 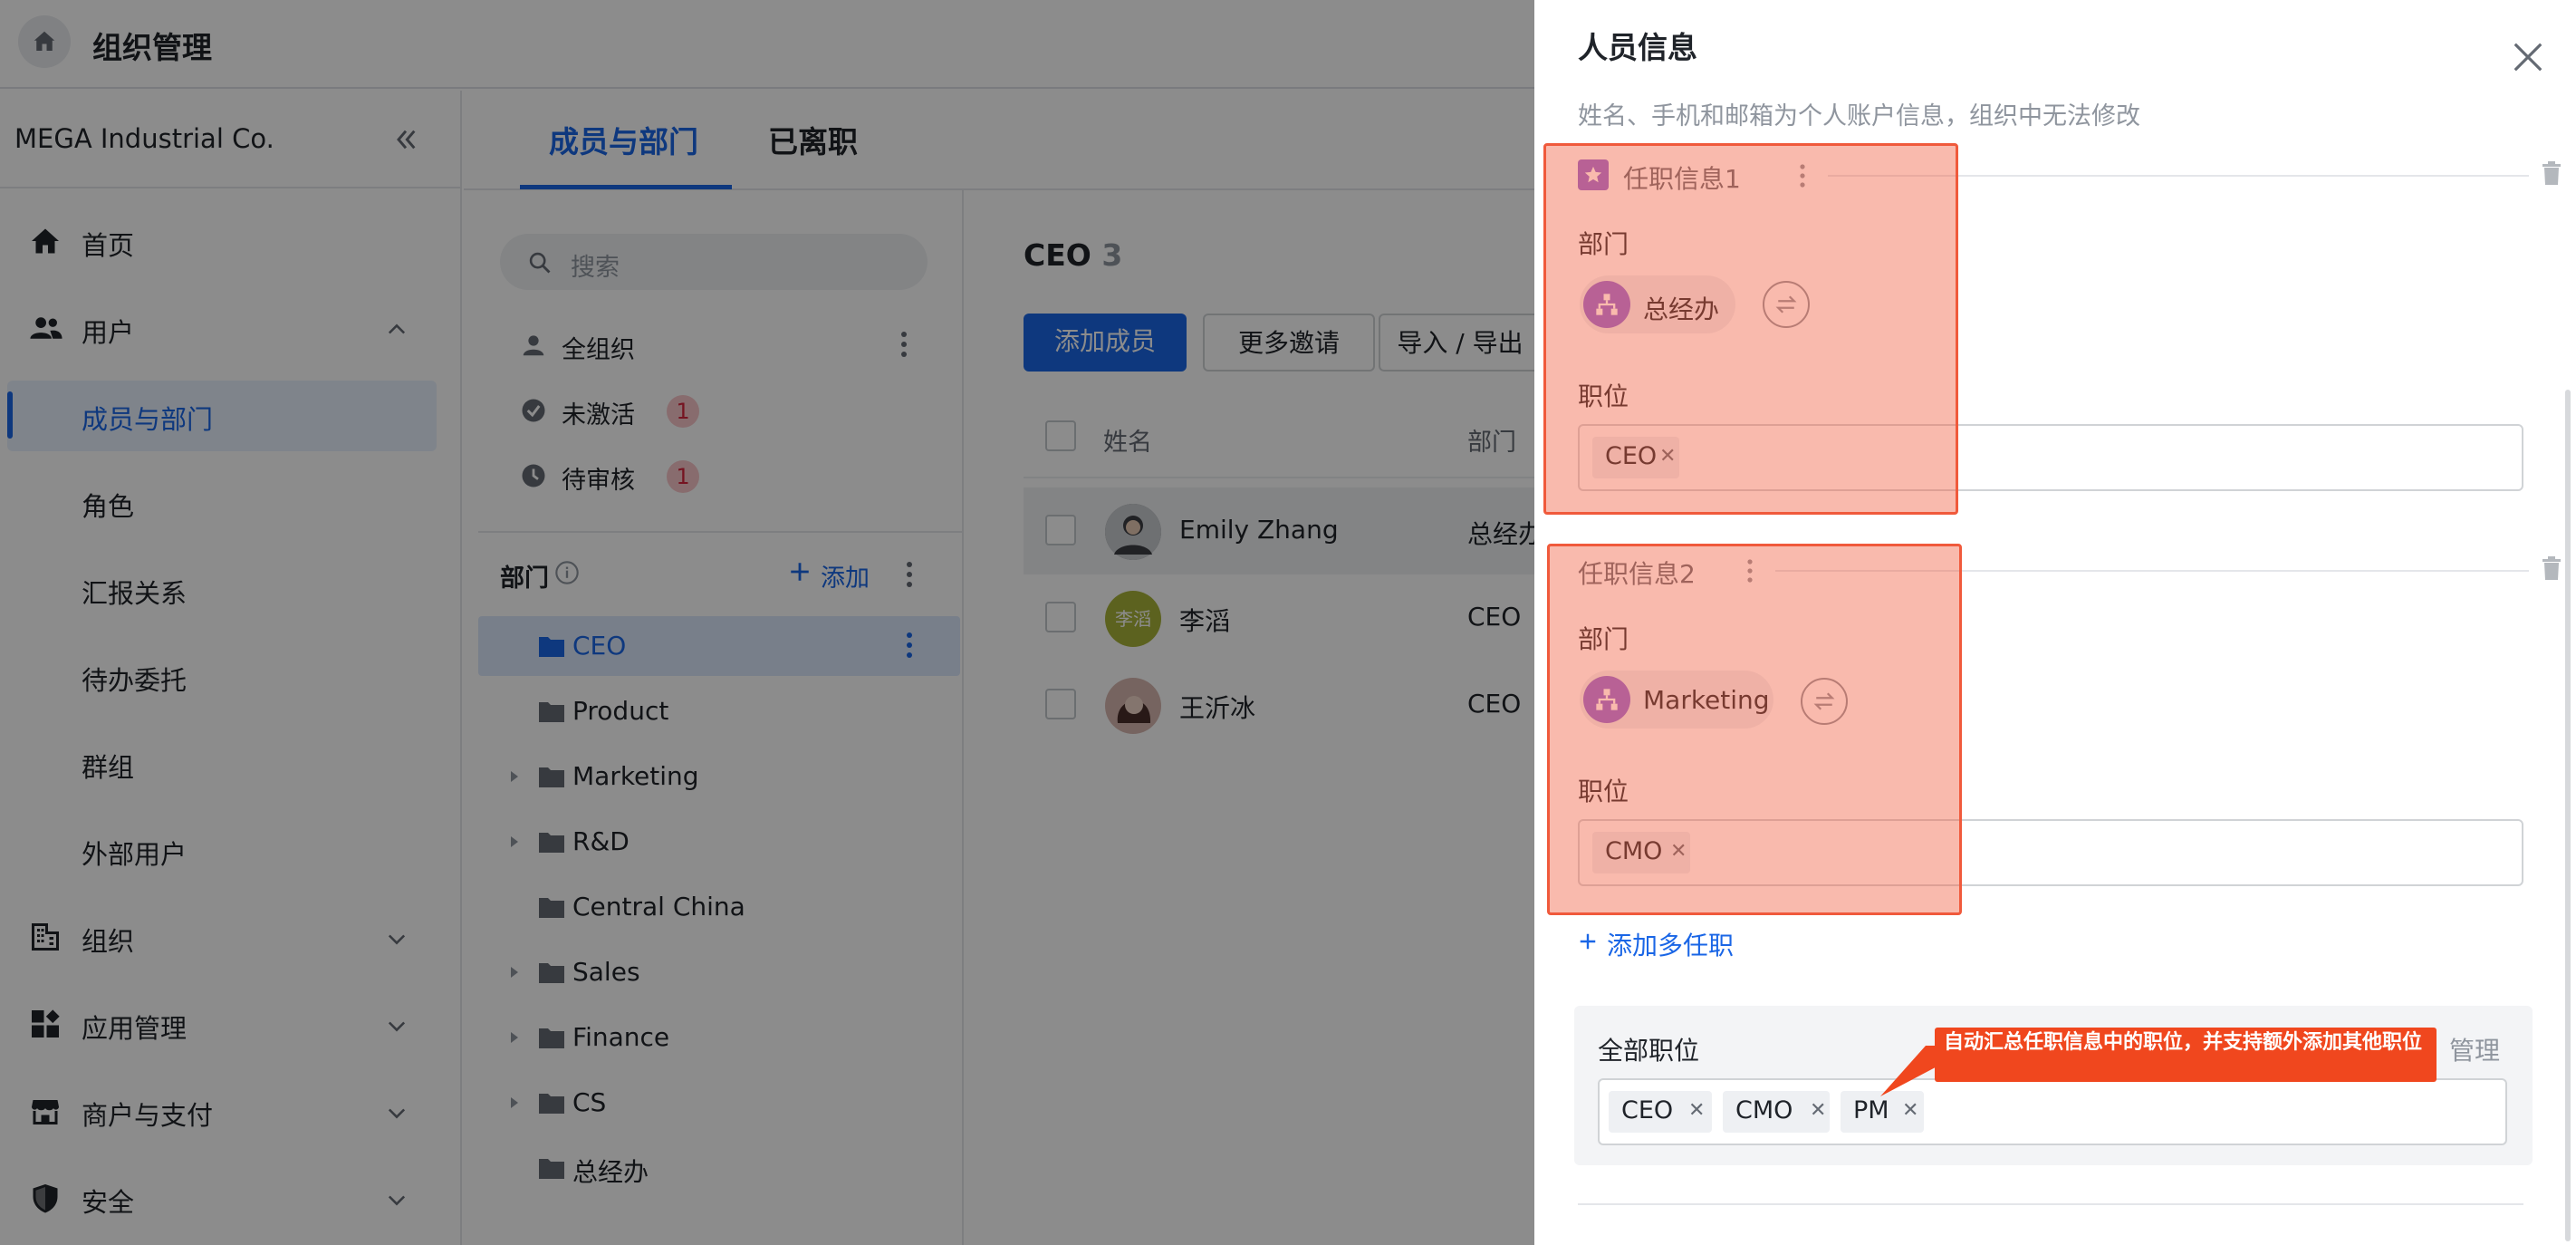 What do you see at coordinates (1647, 1110) in the screenshot?
I see `tag-label: CEO` at bounding box center [1647, 1110].